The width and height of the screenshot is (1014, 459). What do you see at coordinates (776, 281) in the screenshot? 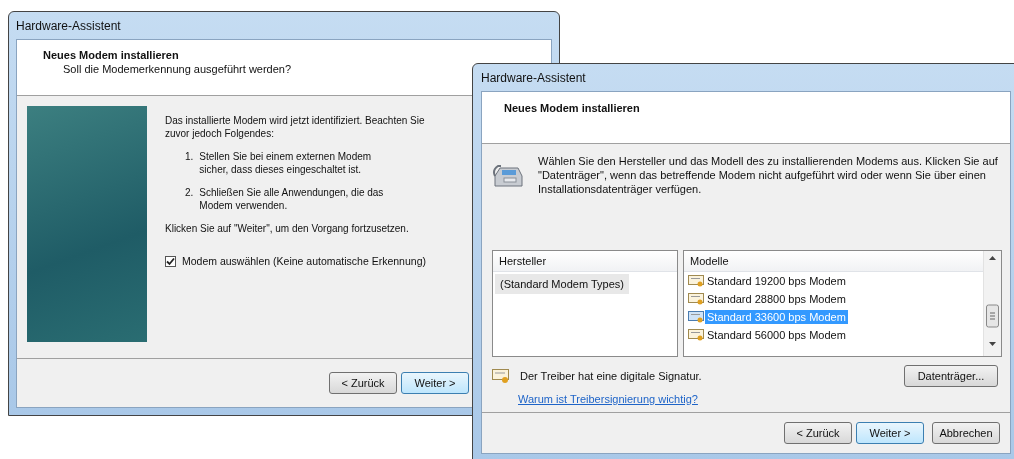
I see `list-item: Standard 19200 bps Modem` at bounding box center [776, 281].